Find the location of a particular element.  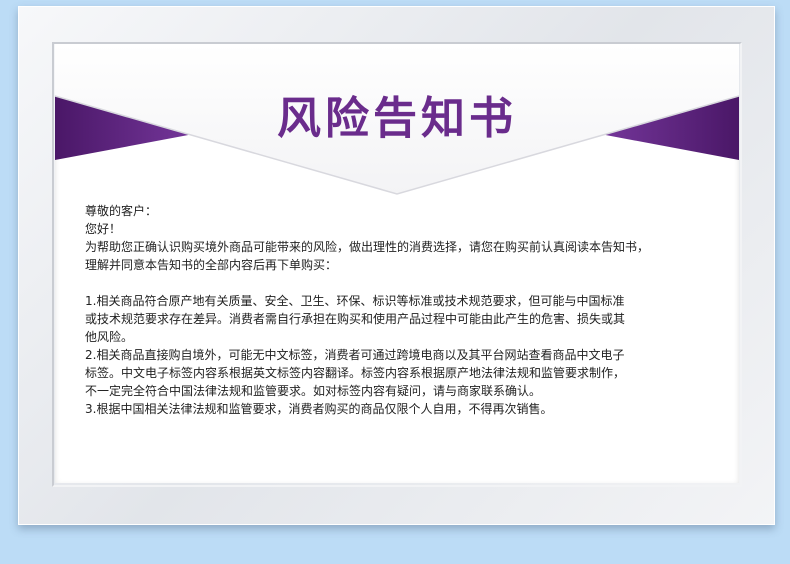

greeting: 尊敬的客户： is located at coordinates (121, 211).